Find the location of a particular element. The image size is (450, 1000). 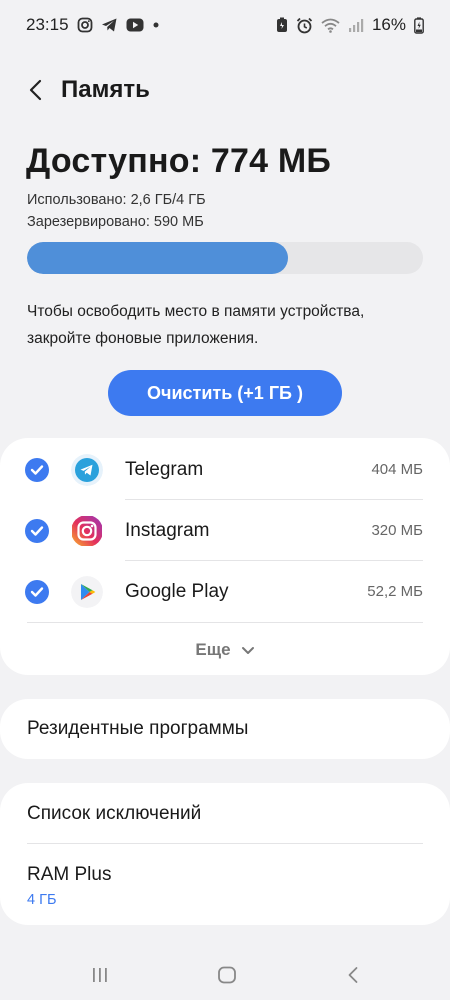

dot-icon is located at coordinates (156, 25).